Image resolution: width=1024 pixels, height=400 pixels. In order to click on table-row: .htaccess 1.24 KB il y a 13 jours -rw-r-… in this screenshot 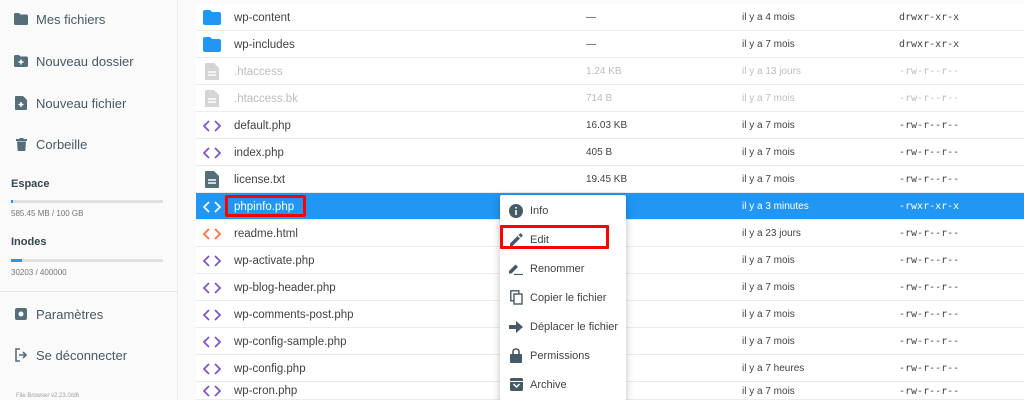, I will do `click(610, 71)`.